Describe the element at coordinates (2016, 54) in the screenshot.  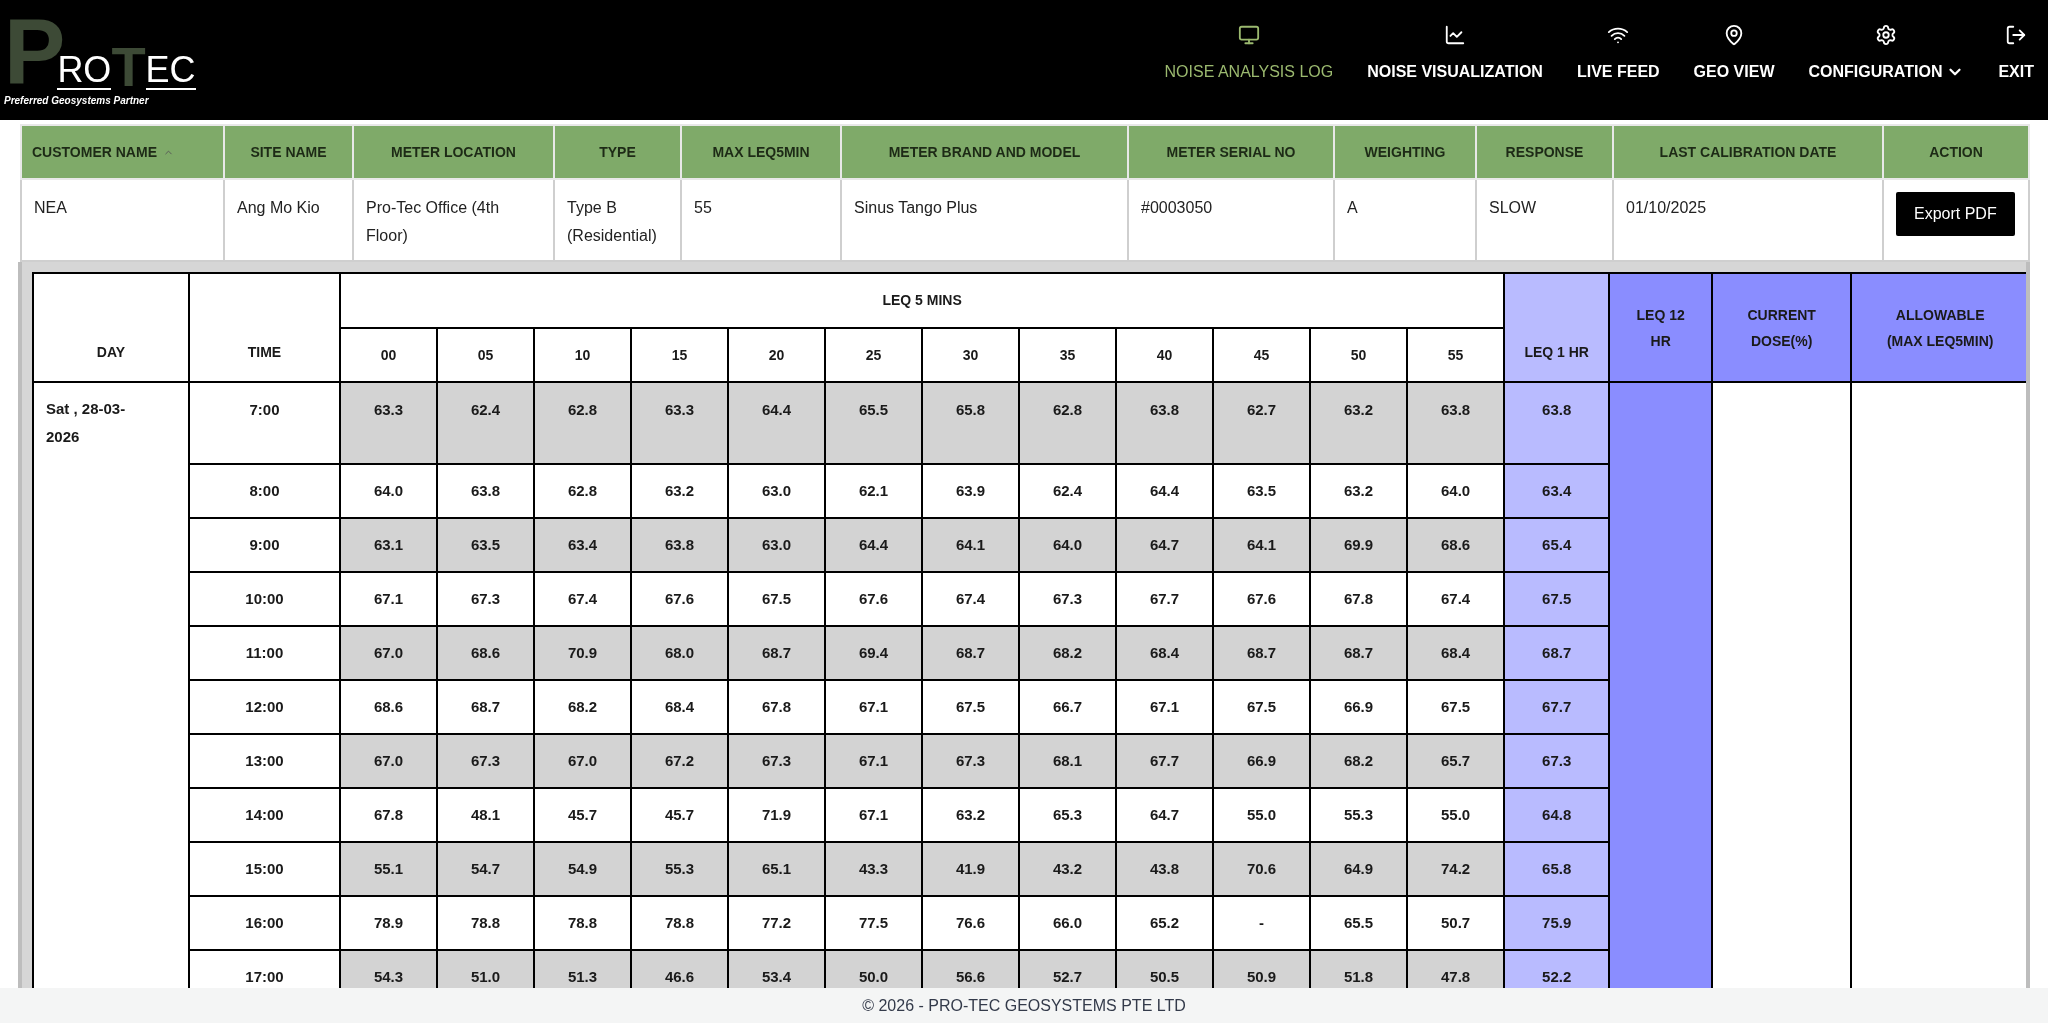
I see `nav-tab: EXIT` at that location.